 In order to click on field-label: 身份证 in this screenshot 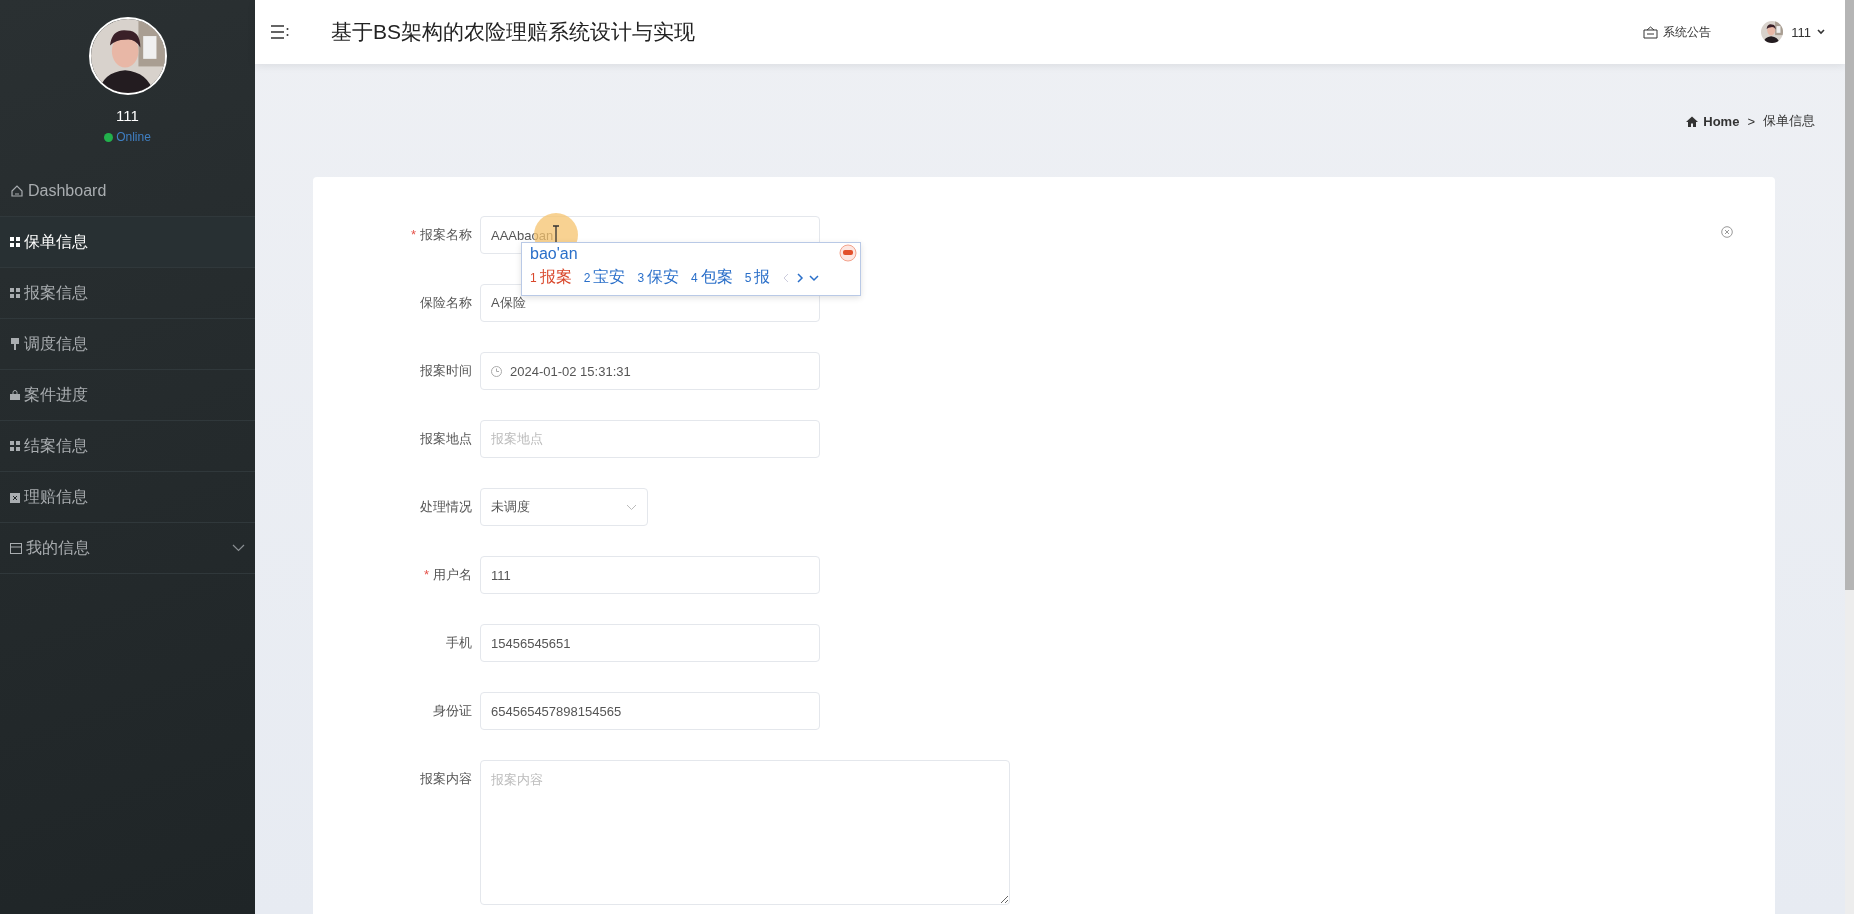, I will do `click(452, 710)`.